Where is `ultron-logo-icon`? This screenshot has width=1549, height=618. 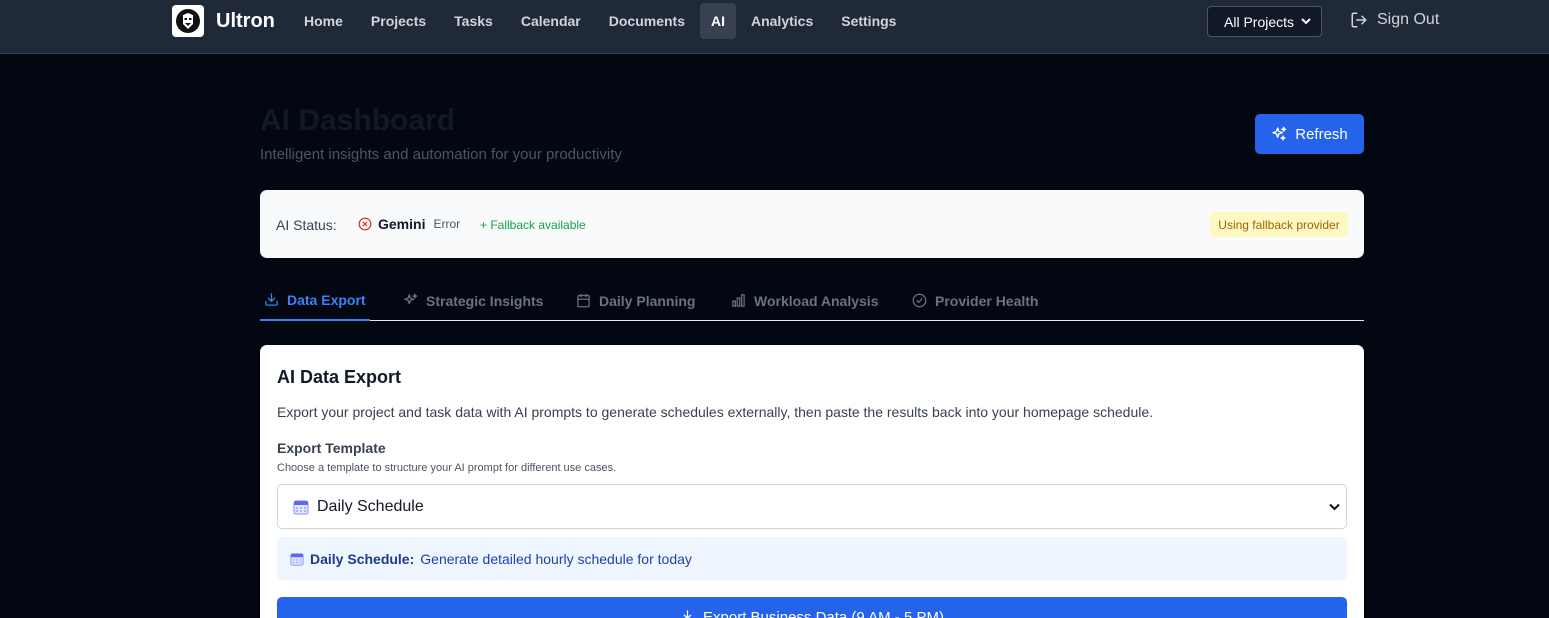 ultron-logo-icon is located at coordinates (188, 21).